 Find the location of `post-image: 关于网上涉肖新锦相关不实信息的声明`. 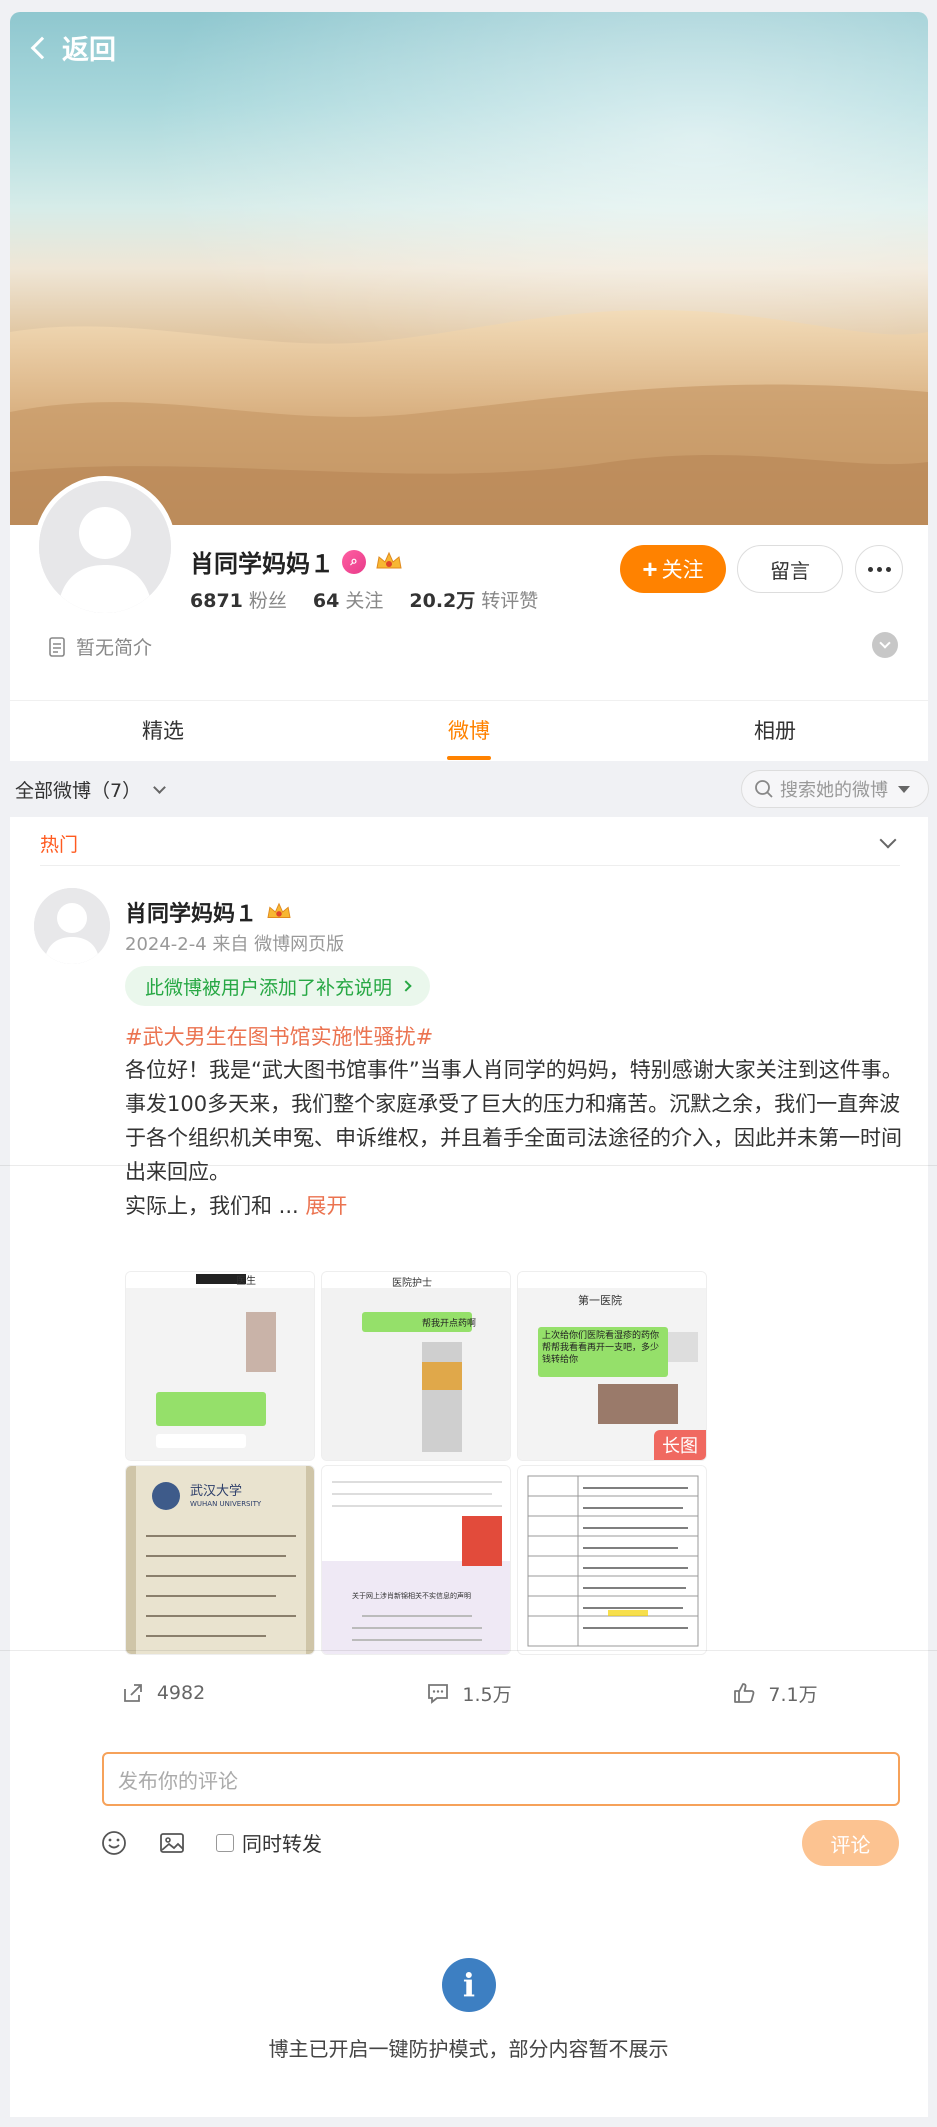

post-image: 关于网上涉肖新锦相关不实信息的声明 is located at coordinates (416, 1560).